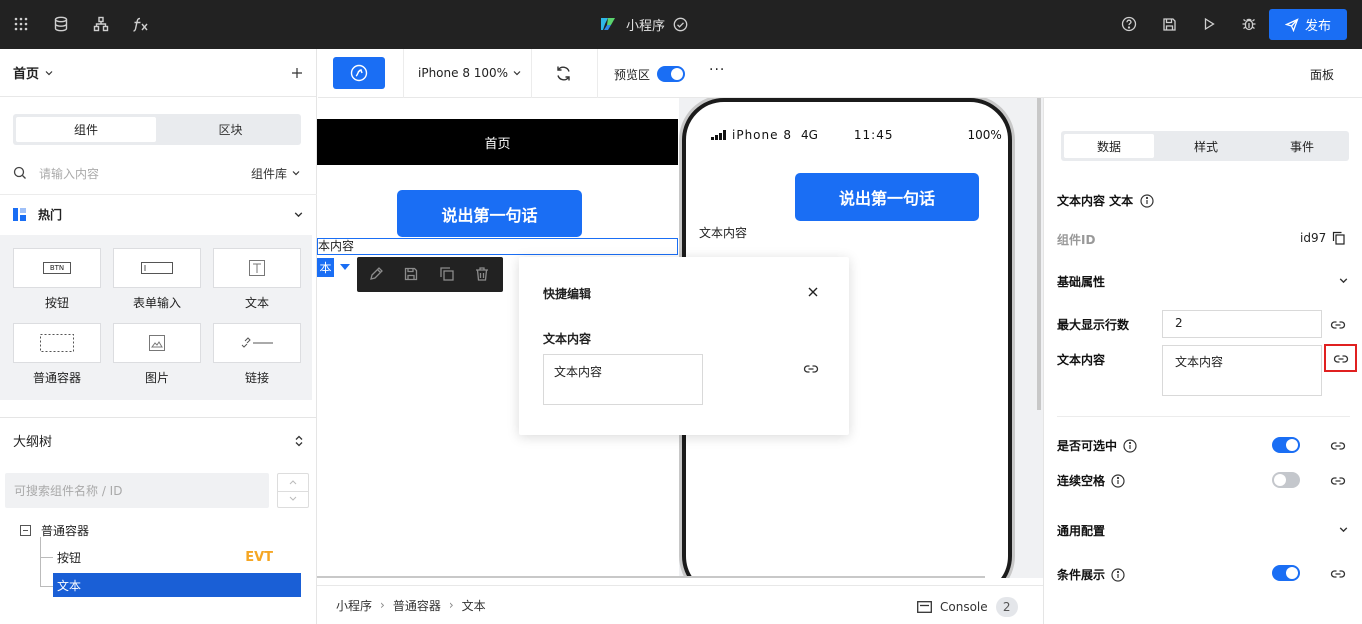 The height and width of the screenshot is (624, 1362). Describe the element at coordinates (1129, 24) in the screenshot. I see `help-icon` at that location.